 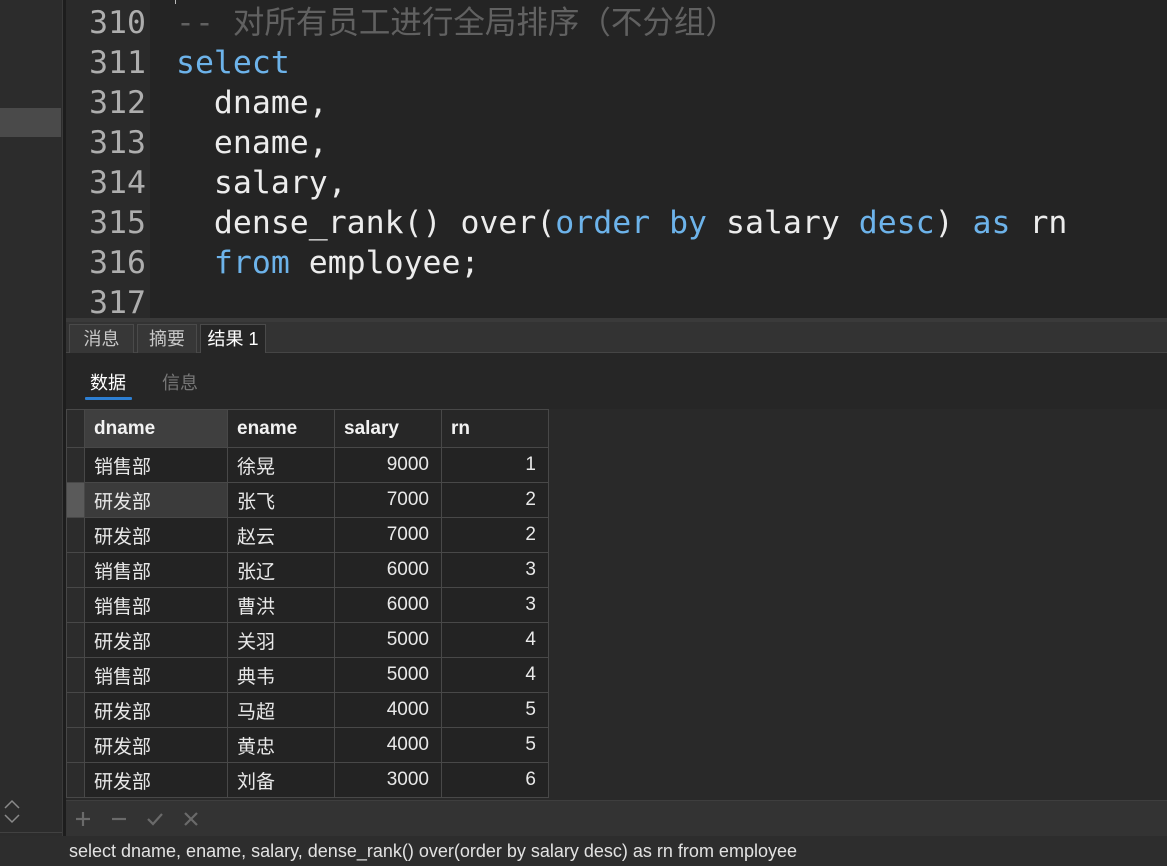 What do you see at coordinates (495, 780) in the screenshot?
I see `cell-rn: 6` at bounding box center [495, 780].